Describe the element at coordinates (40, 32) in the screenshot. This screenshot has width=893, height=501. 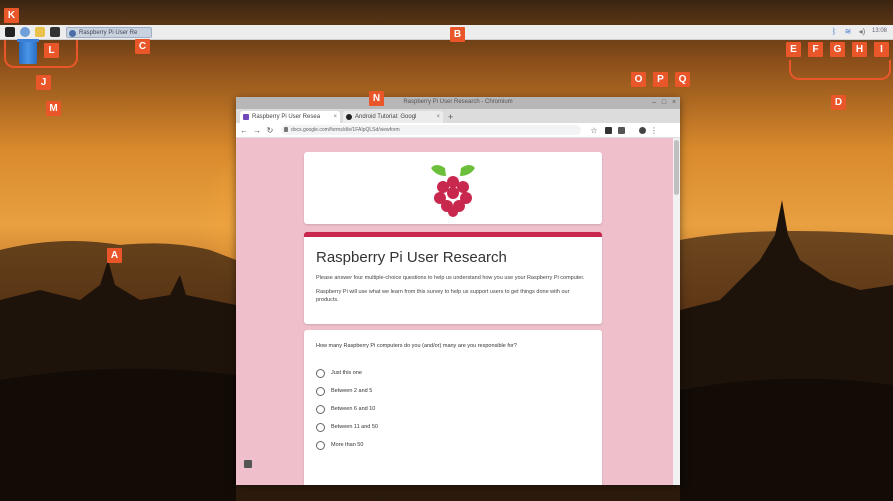
I see `file-manager-icon` at that location.